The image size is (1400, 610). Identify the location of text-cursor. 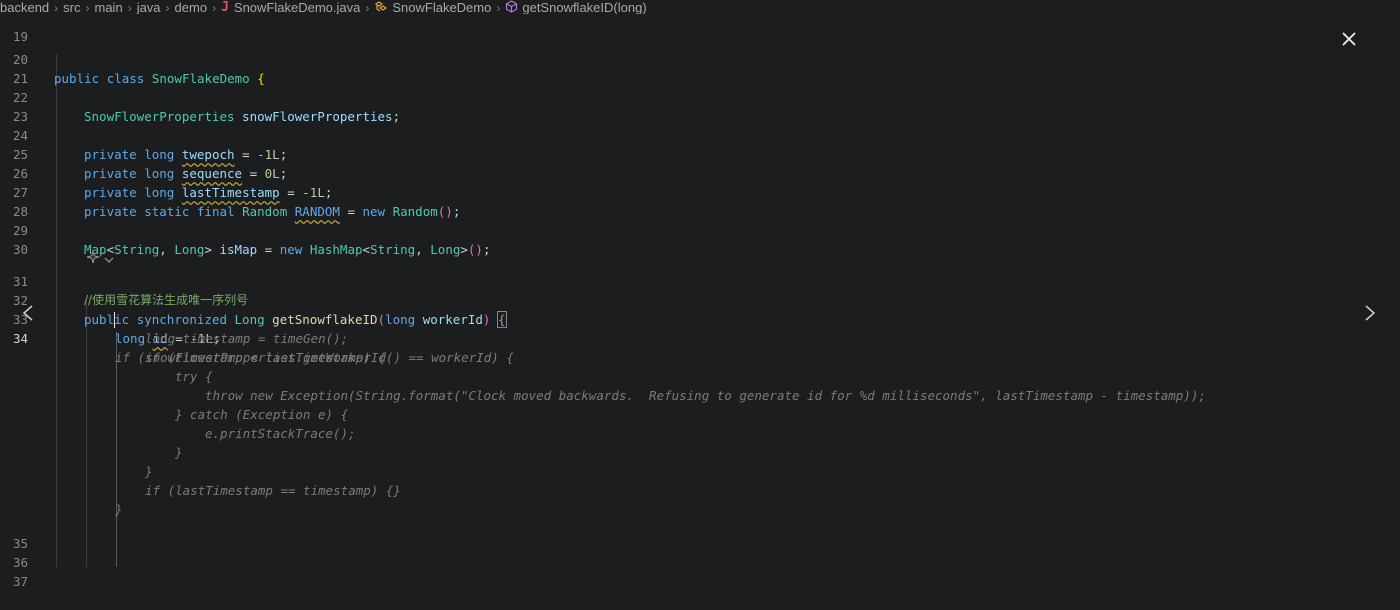
(114, 320).